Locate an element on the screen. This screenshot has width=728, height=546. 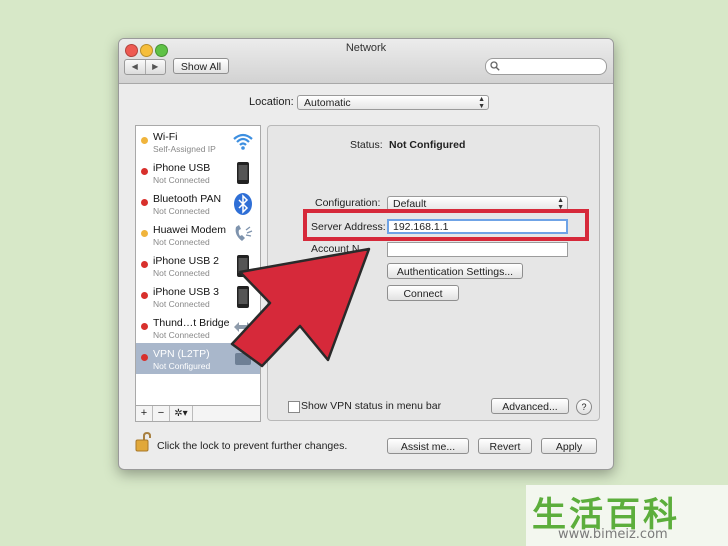
service-item-iphone-usb: iPhone USB Not Connected is located at coordinates (198, 172).